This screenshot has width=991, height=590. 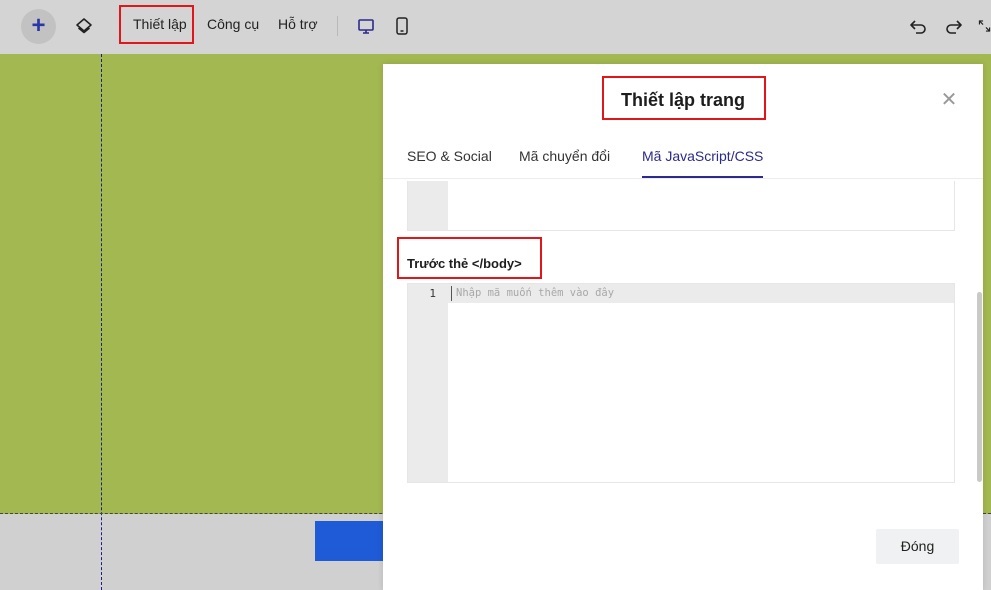 What do you see at coordinates (564, 162) in the screenshot?
I see `tab-conversion-code: Mã chuyển đổi` at bounding box center [564, 162].